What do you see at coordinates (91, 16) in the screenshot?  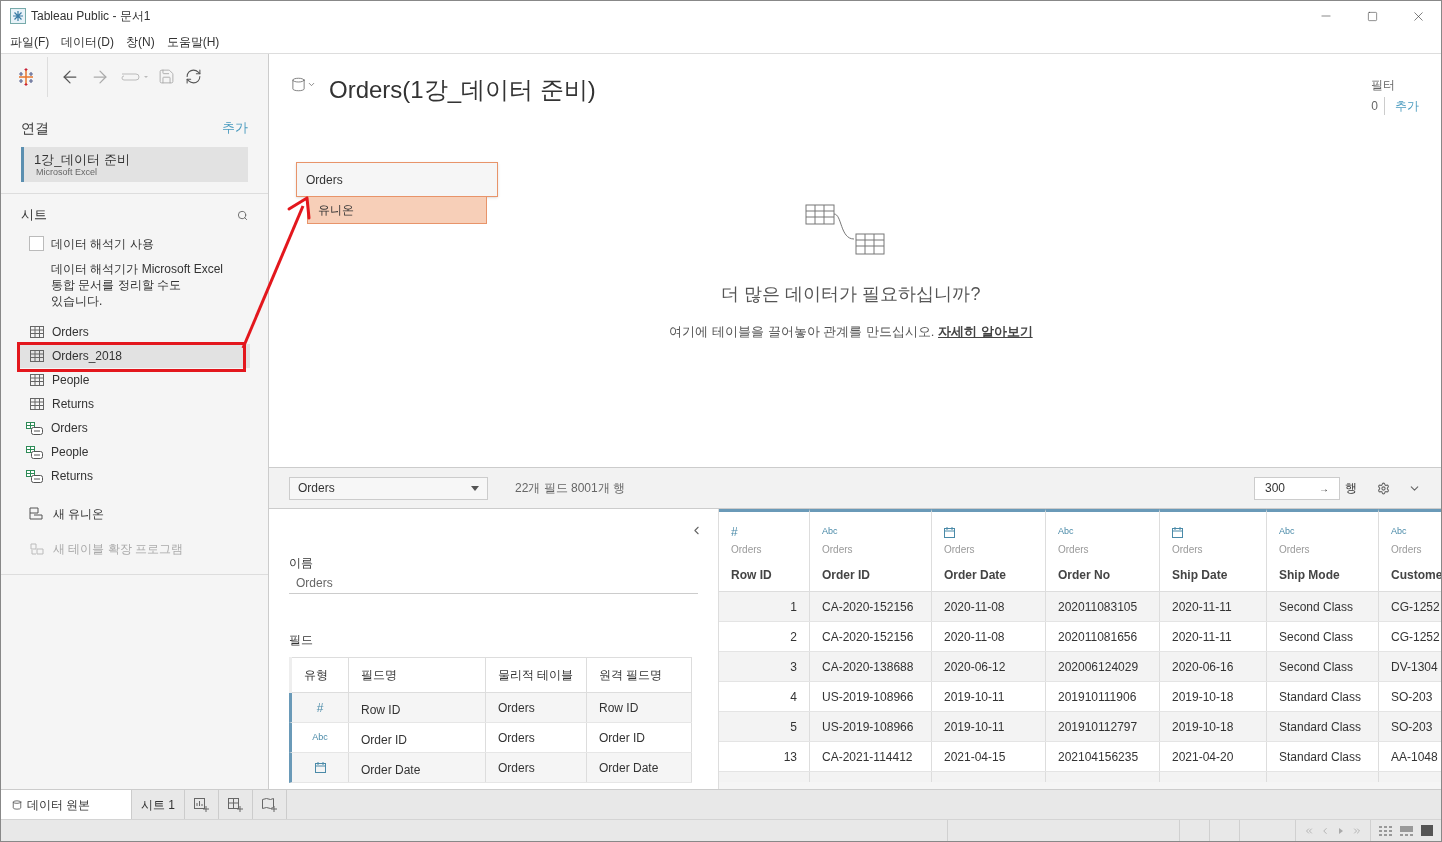 I see `window-title: Tableau Public - 문서1` at bounding box center [91, 16].